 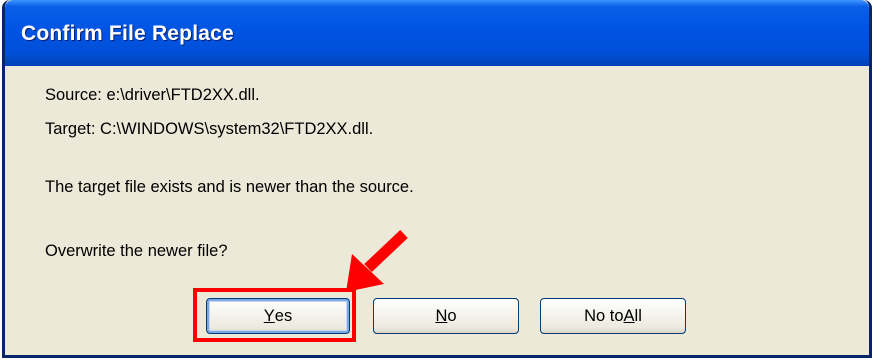 What do you see at coordinates (638, 315) in the screenshot?
I see `no-to-all-button-suffix: ll` at bounding box center [638, 315].